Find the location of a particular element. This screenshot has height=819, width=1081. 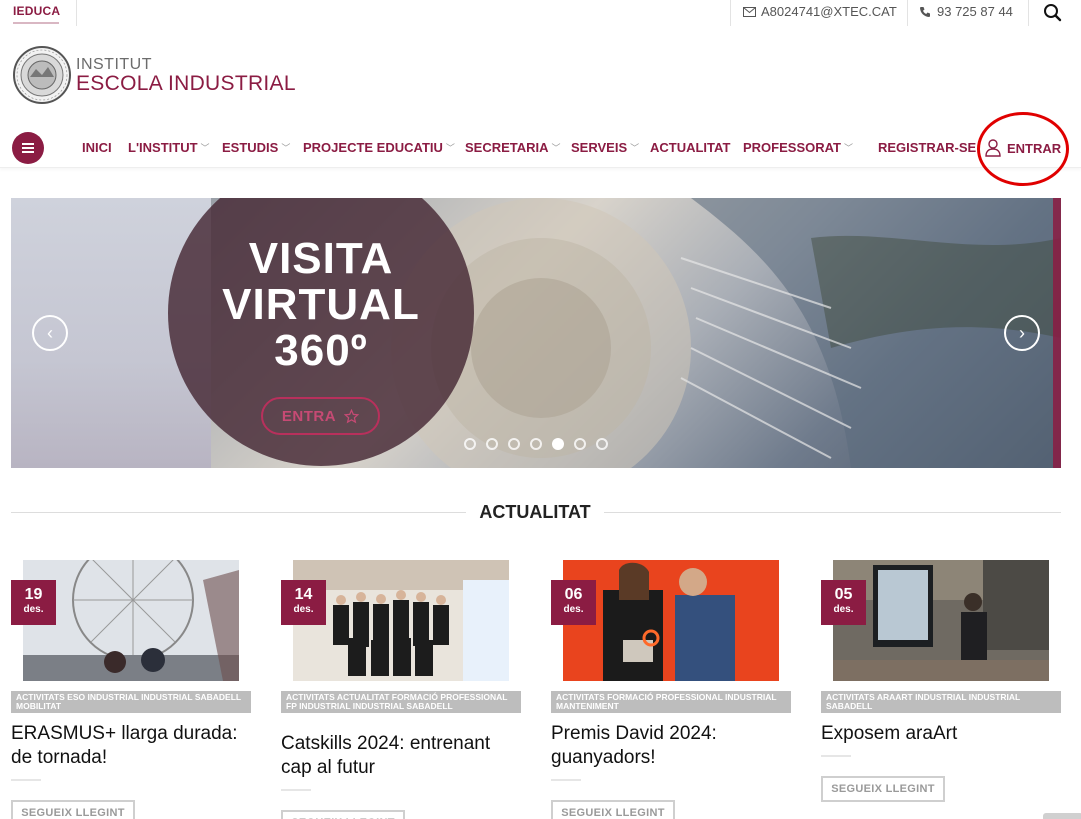

nav-label: L'INSTITUT is located at coordinates (163, 147).